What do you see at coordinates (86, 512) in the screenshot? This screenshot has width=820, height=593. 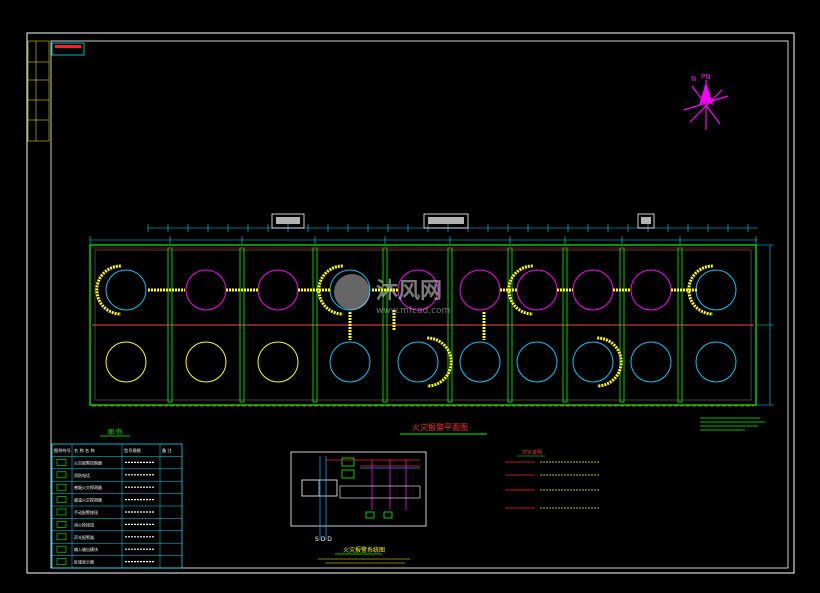 I see `legend-row-name: 手动报警按钮` at bounding box center [86, 512].